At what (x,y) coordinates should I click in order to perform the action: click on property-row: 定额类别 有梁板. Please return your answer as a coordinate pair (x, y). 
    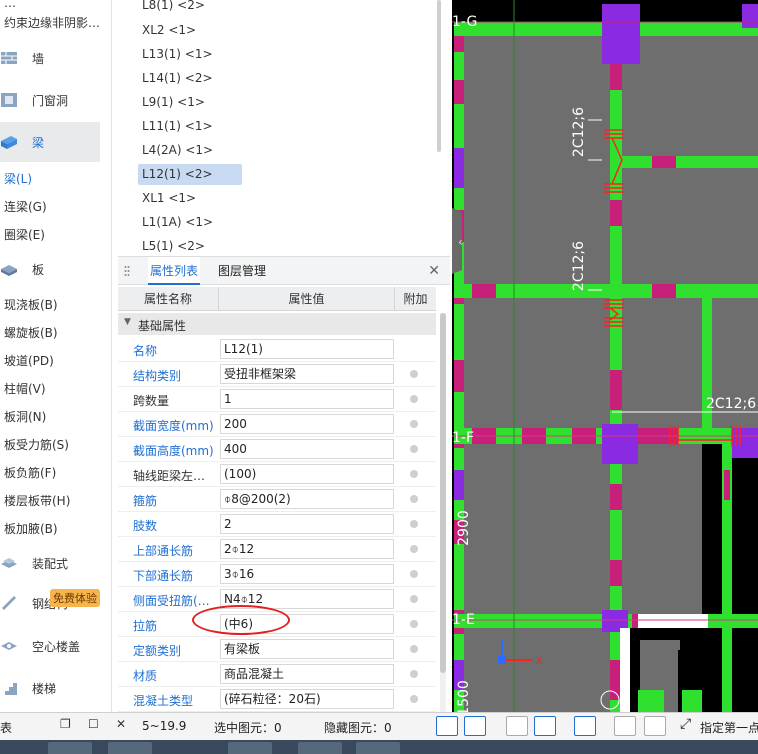
    Looking at the image, I should click on (277, 649).